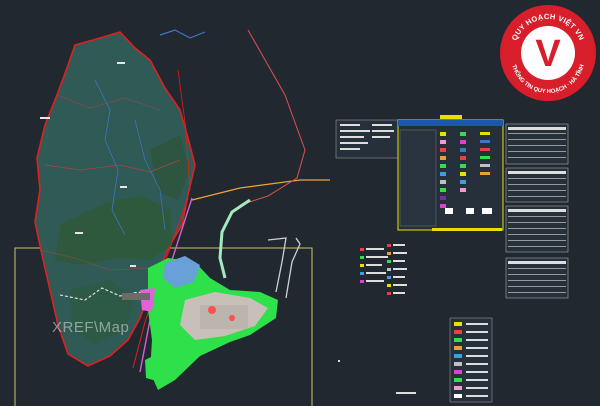  I want to click on ring-road, so click(272, 117).